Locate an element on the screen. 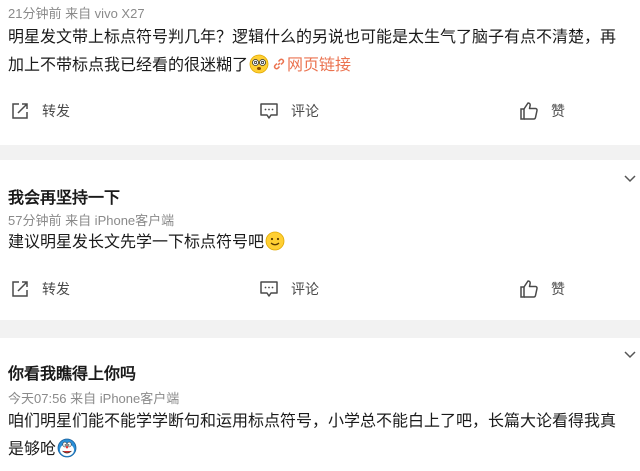 The width and height of the screenshot is (640, 471). post-body-text: 是够呛 is located at coordinates (32, 449).